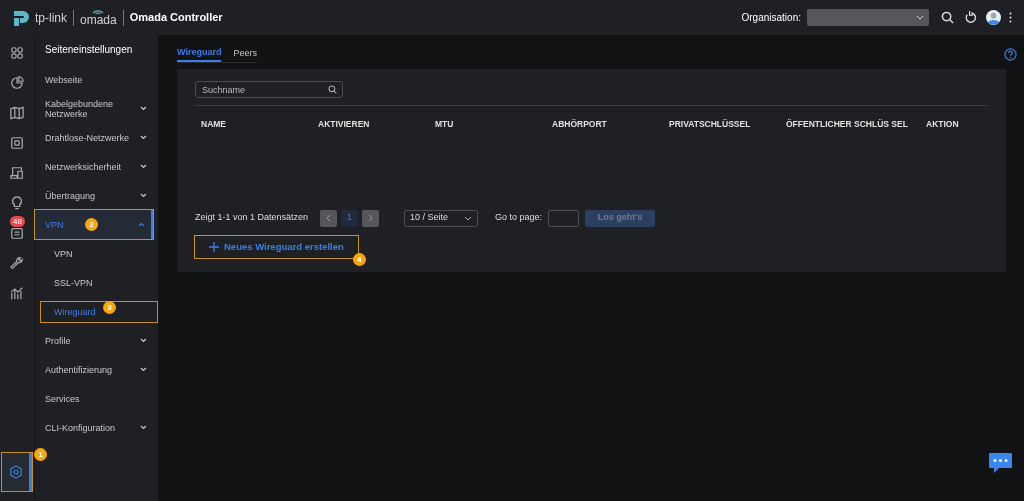 Image resolution: width=1024 pixels, height=501 pixels. Describe the element at coordinates (17, 143) in the screenshot. I see `device-icon` at that location.